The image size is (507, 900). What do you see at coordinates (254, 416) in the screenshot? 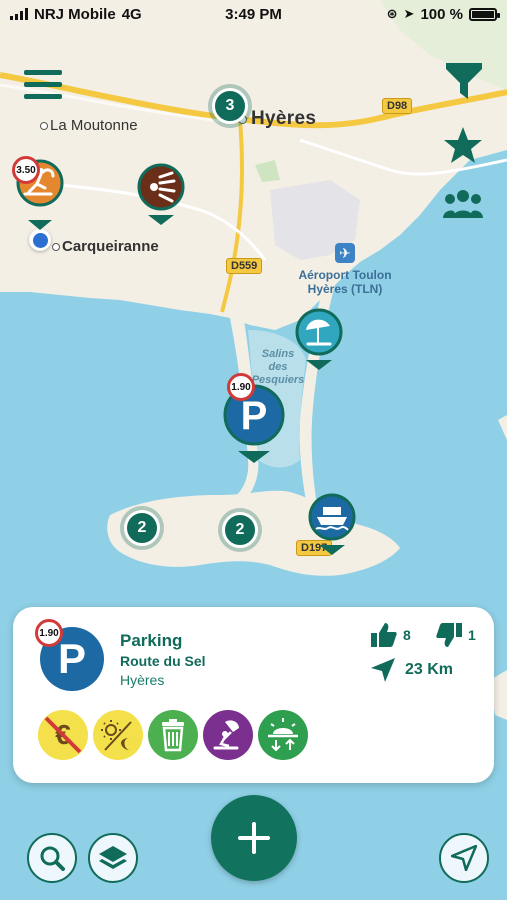
I see `svg-text: P` at bounding box center [254, 416].